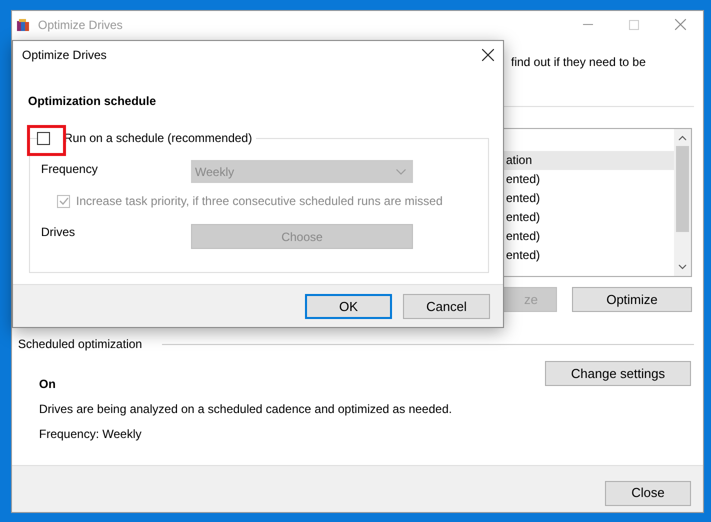 This screenshot has height=522, width=711. What do you see at coordinates (579, 62) in the screenshot?
I see `intro-text: find out if they need to be` at bounding box center [579, 62].